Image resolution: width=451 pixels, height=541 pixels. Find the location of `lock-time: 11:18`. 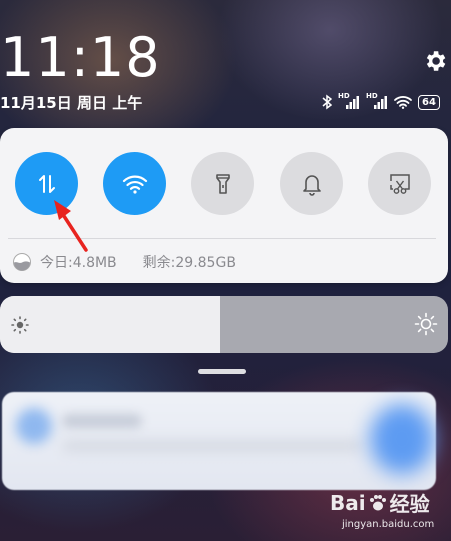

lock-time: 11:18 is located at coordinates (80, 57).